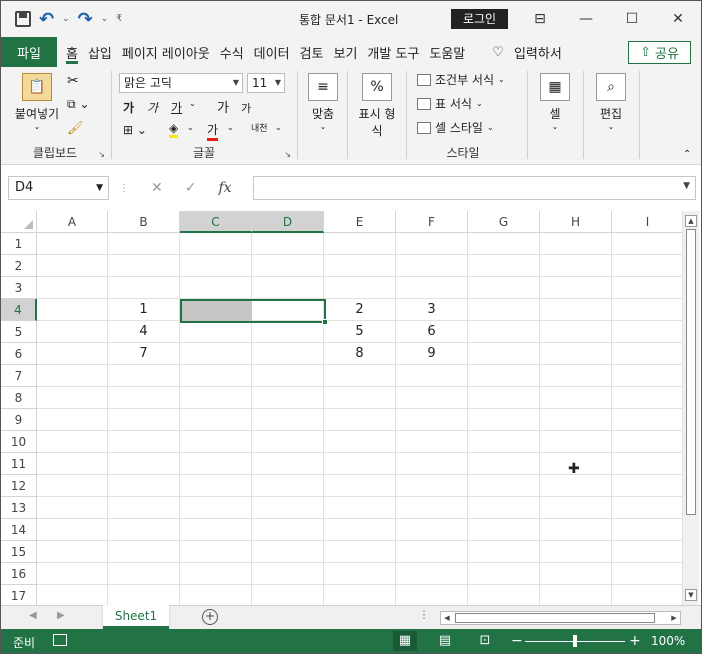  Describe the element at coordinates (144, 420) in the screenshot. I see `cell-b9` at that location.